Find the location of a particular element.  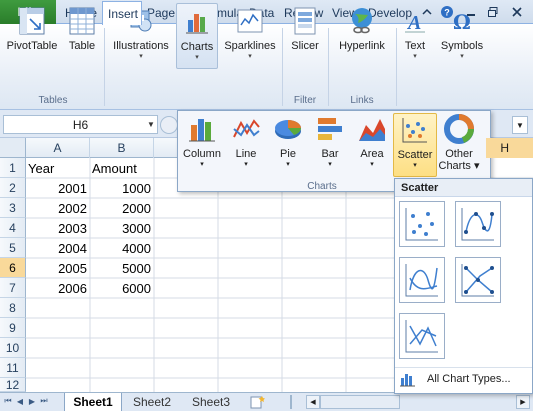

charts-label: Charts is located at coordinates (197, 47).